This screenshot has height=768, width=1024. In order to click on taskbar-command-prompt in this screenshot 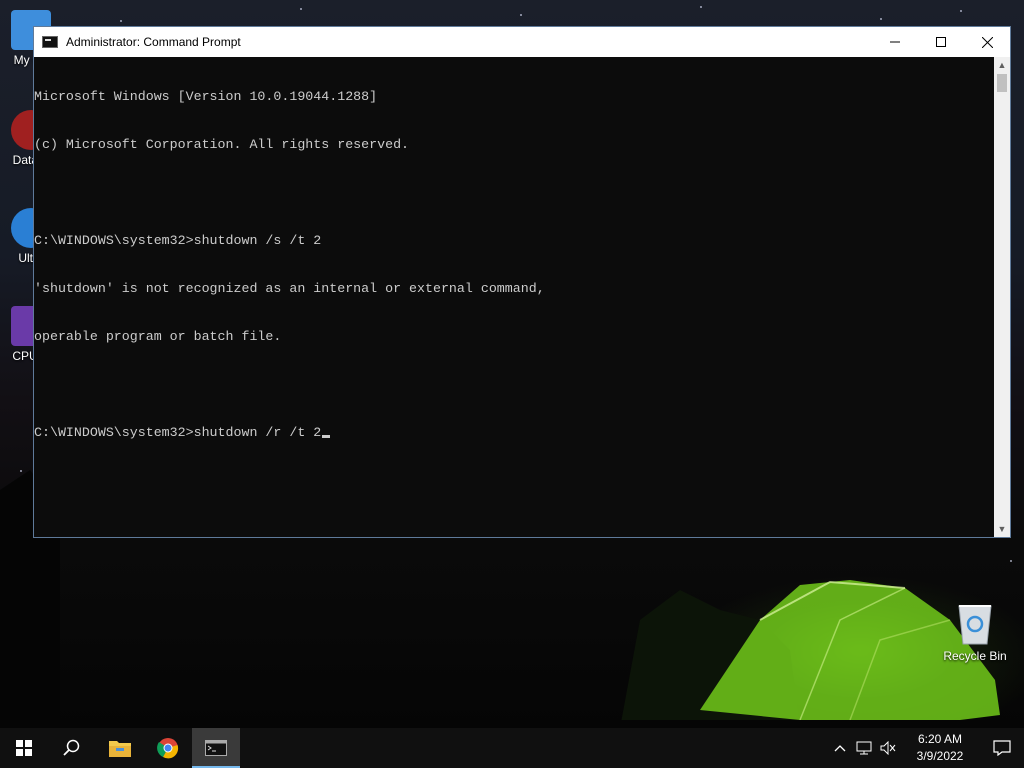, I will do `click(216, 748)`.